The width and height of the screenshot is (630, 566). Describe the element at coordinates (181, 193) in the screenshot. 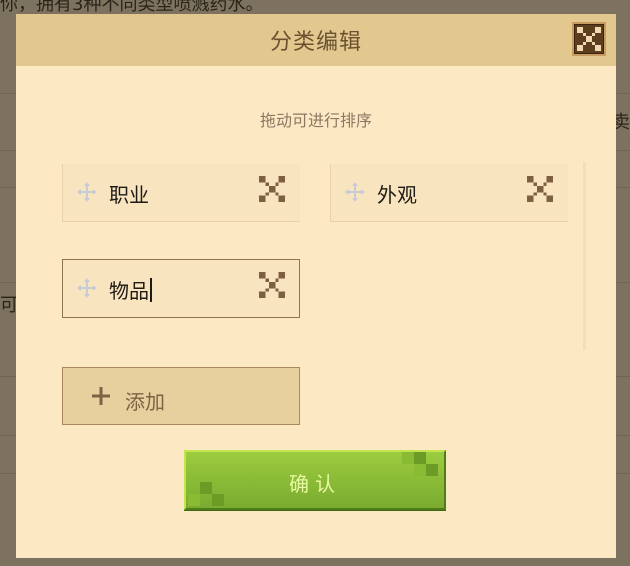

I see `category-tag: 职业` at that location.